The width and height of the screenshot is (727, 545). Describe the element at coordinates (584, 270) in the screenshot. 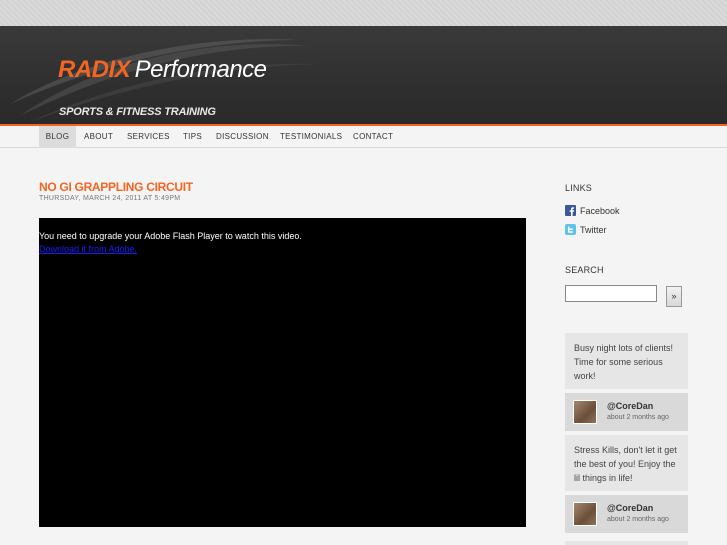

I see `search-heading: SEARCH` at that location.